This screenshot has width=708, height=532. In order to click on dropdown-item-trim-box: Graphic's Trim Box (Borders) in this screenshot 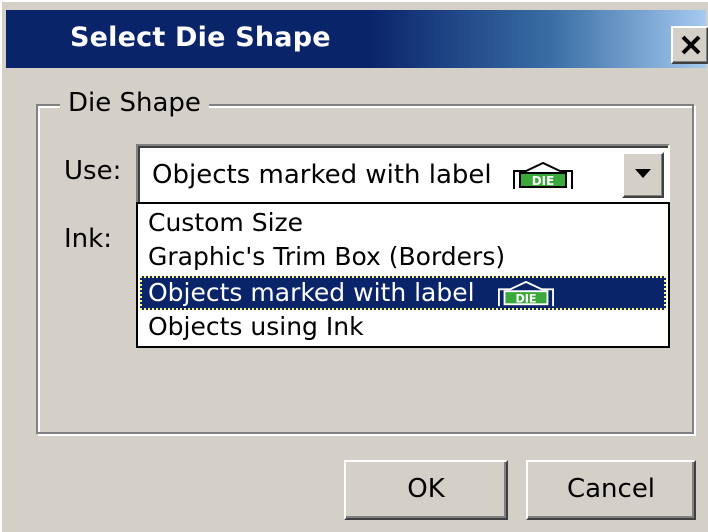, I will do `click(403, 257)`.